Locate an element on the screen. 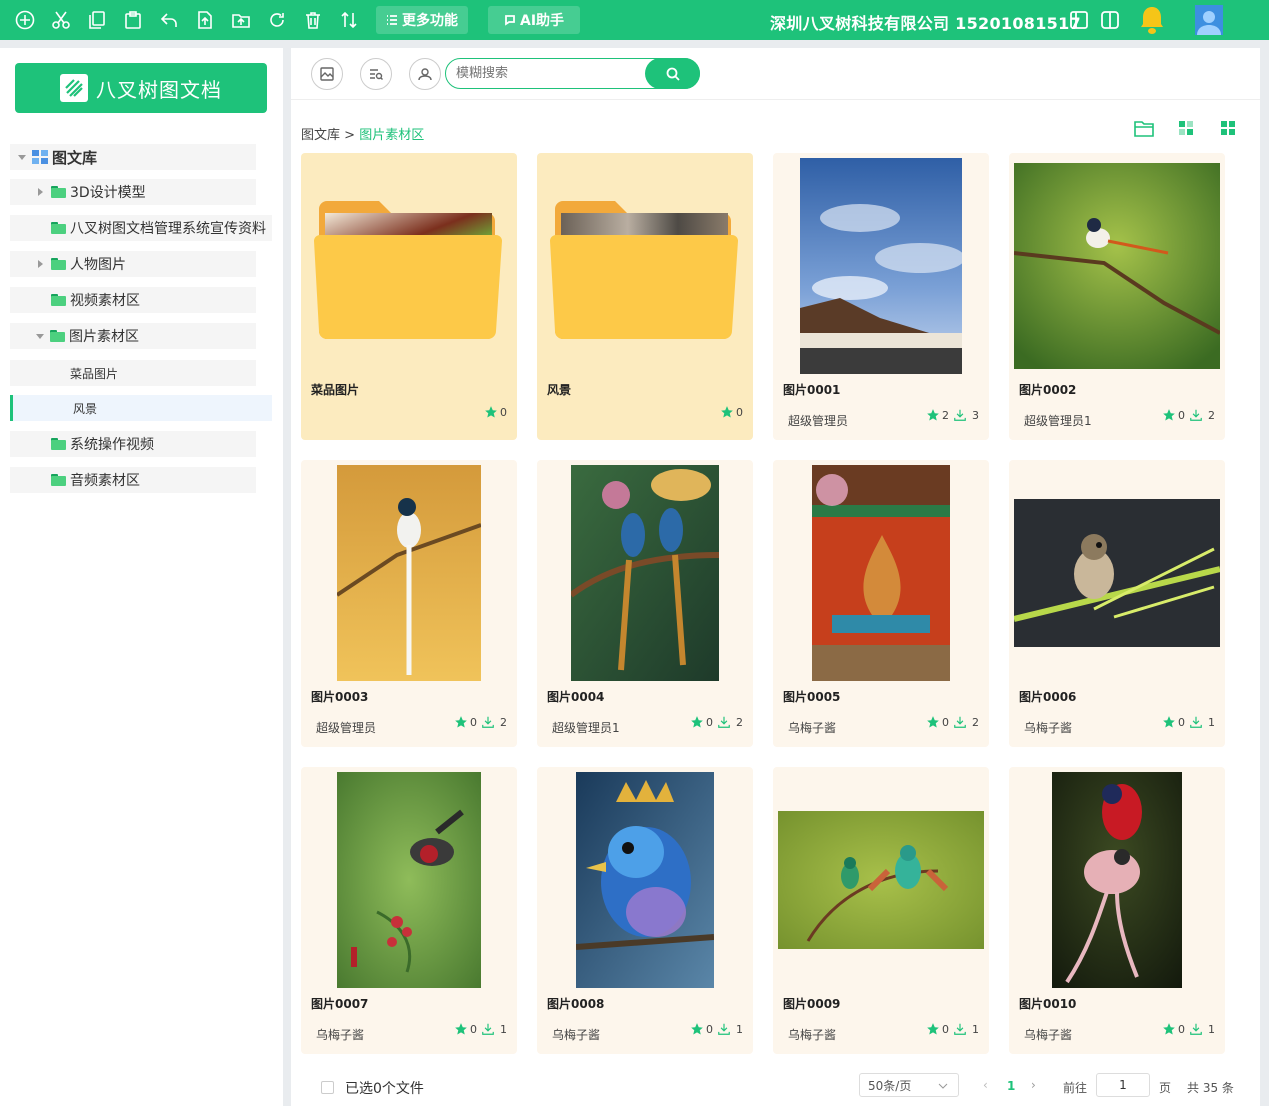 Image resolution: width=1269 pixels, height=1106 pixels. sidebar-item-label: 风景 is located at coordinates (85, 408).